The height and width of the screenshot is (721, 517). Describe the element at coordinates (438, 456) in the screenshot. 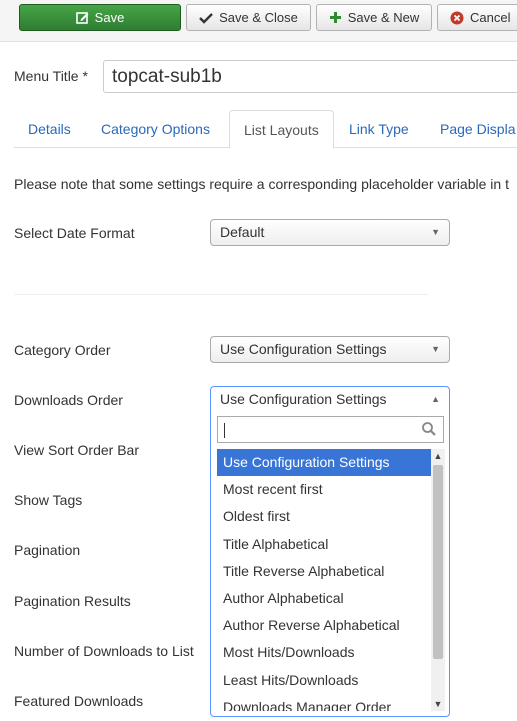

I see `scroll-up-icon: ▲` at that location.